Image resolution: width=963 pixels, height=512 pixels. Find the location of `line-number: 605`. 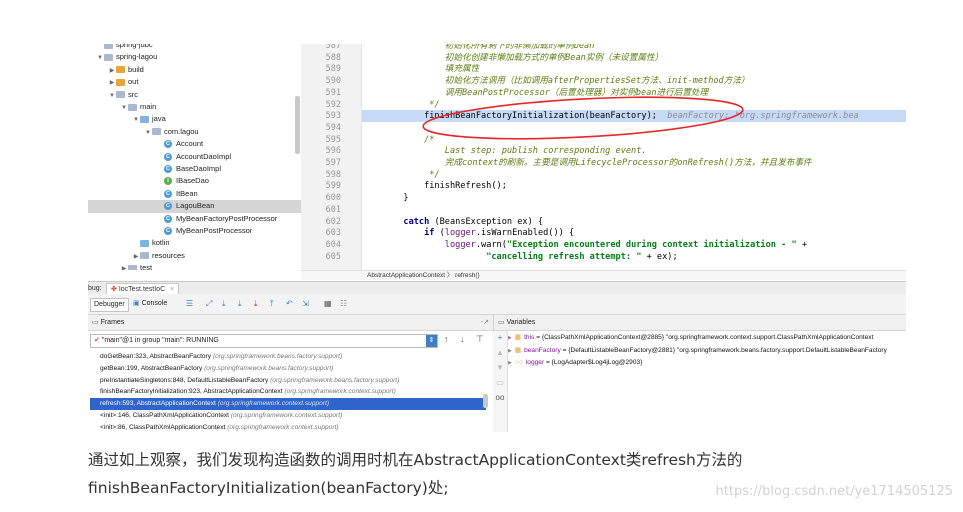

line-number: 605 is located at coordinates (321, 257).